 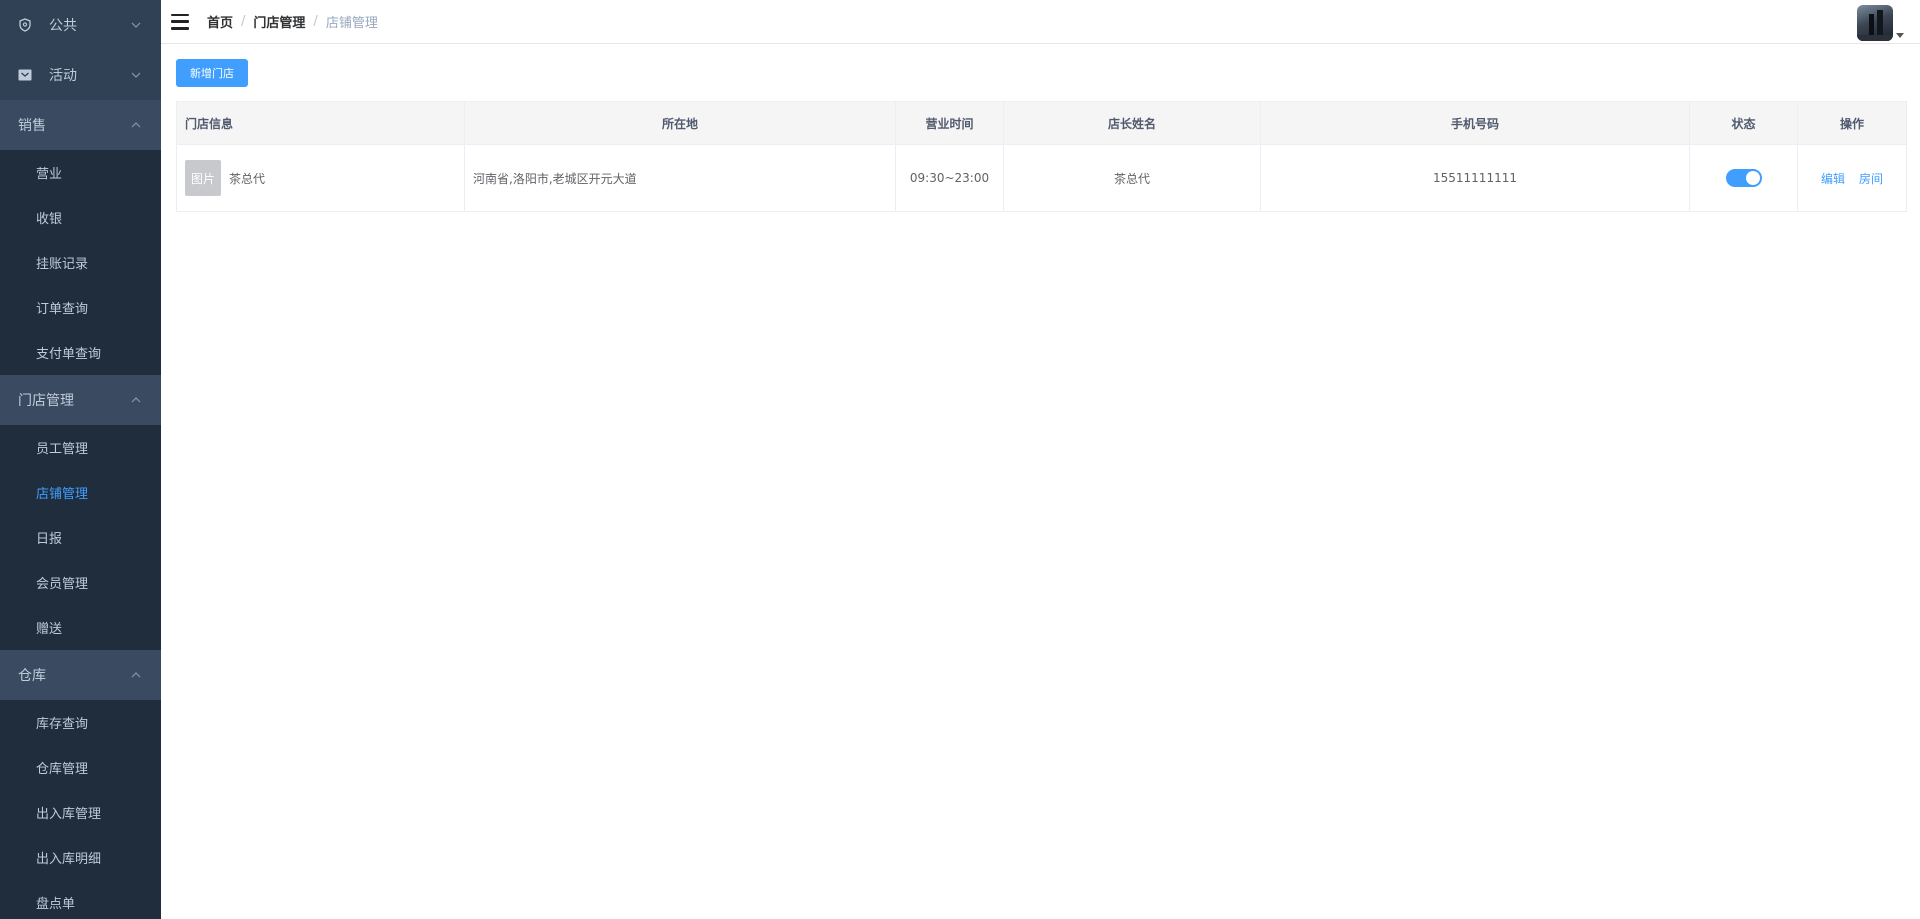 I want to click on table-header-row: 门店信息 所在地 营业时间 店长姓名 手机号码 状态 操作, so click(x=1041, y=123).